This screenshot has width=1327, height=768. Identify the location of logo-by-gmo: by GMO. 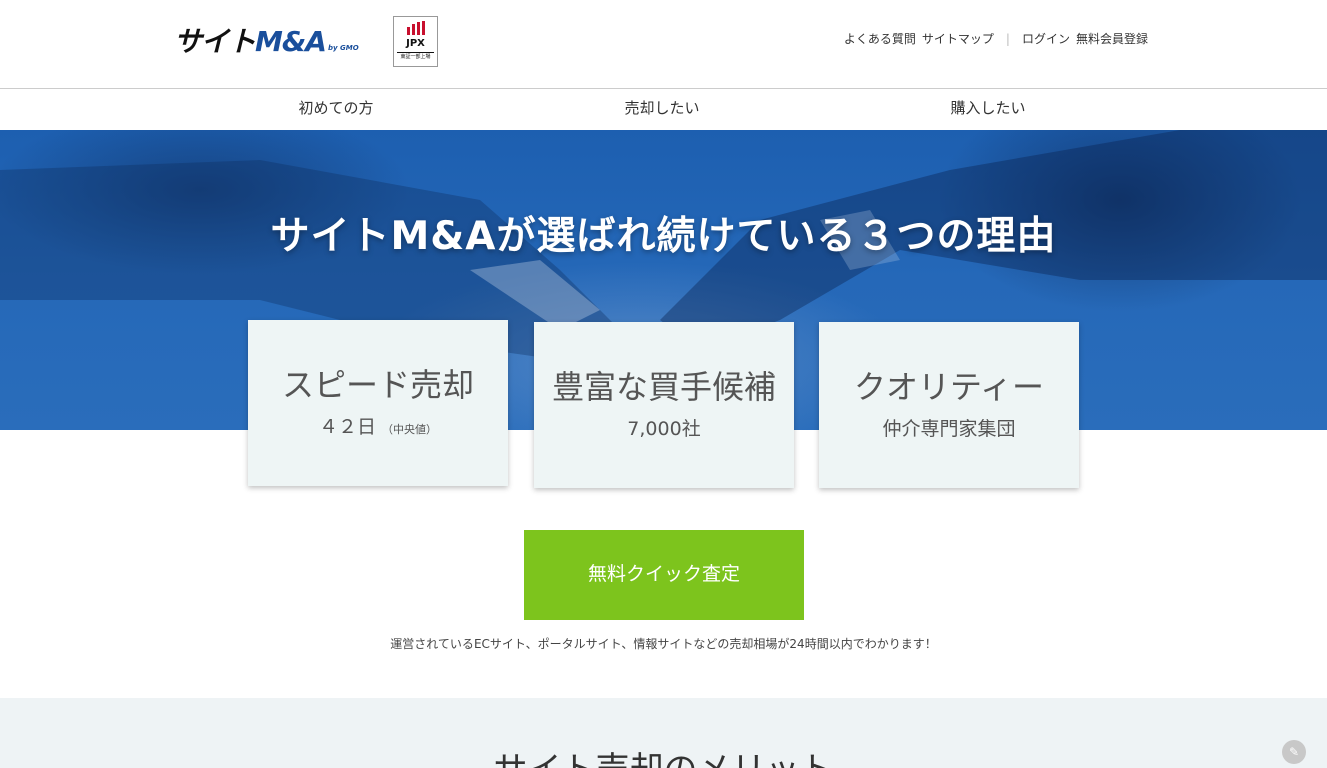
(343, 48).